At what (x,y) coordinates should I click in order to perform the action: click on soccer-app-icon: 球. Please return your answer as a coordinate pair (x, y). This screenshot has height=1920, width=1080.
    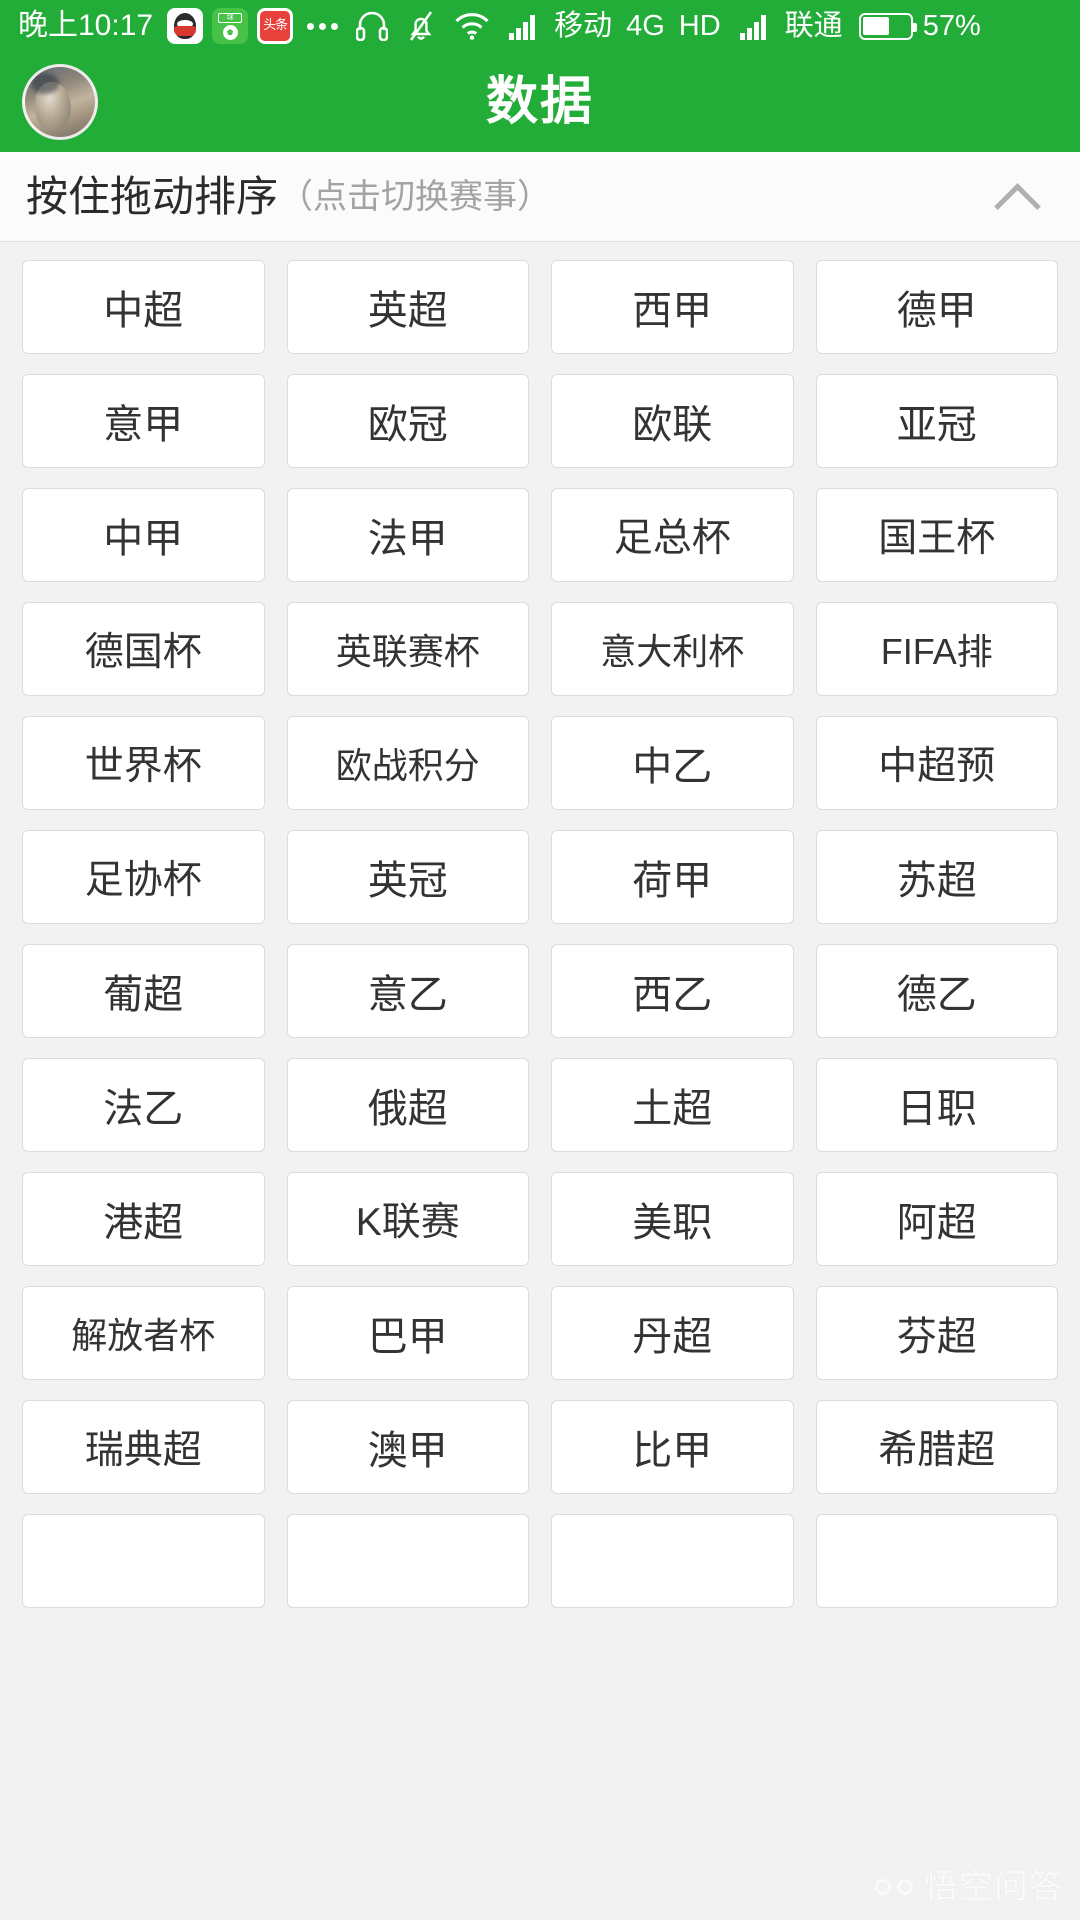
    Looking at the image, I should click on (230, 26).